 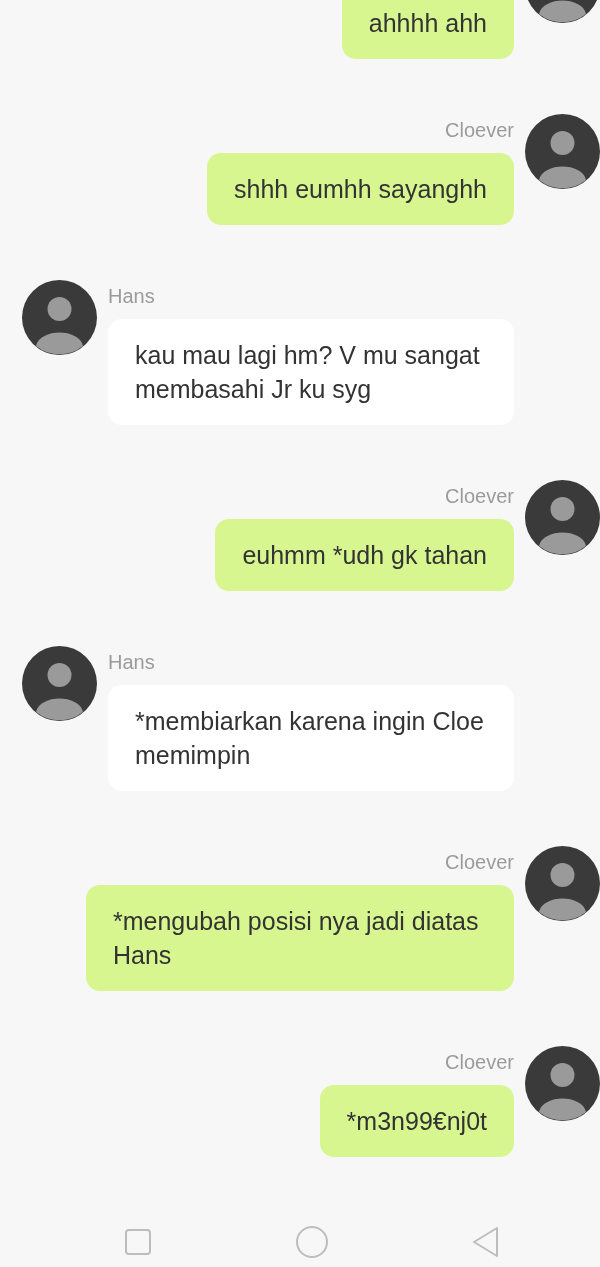 I want to click on square-nav-icon, so click(x=138, y=1242).